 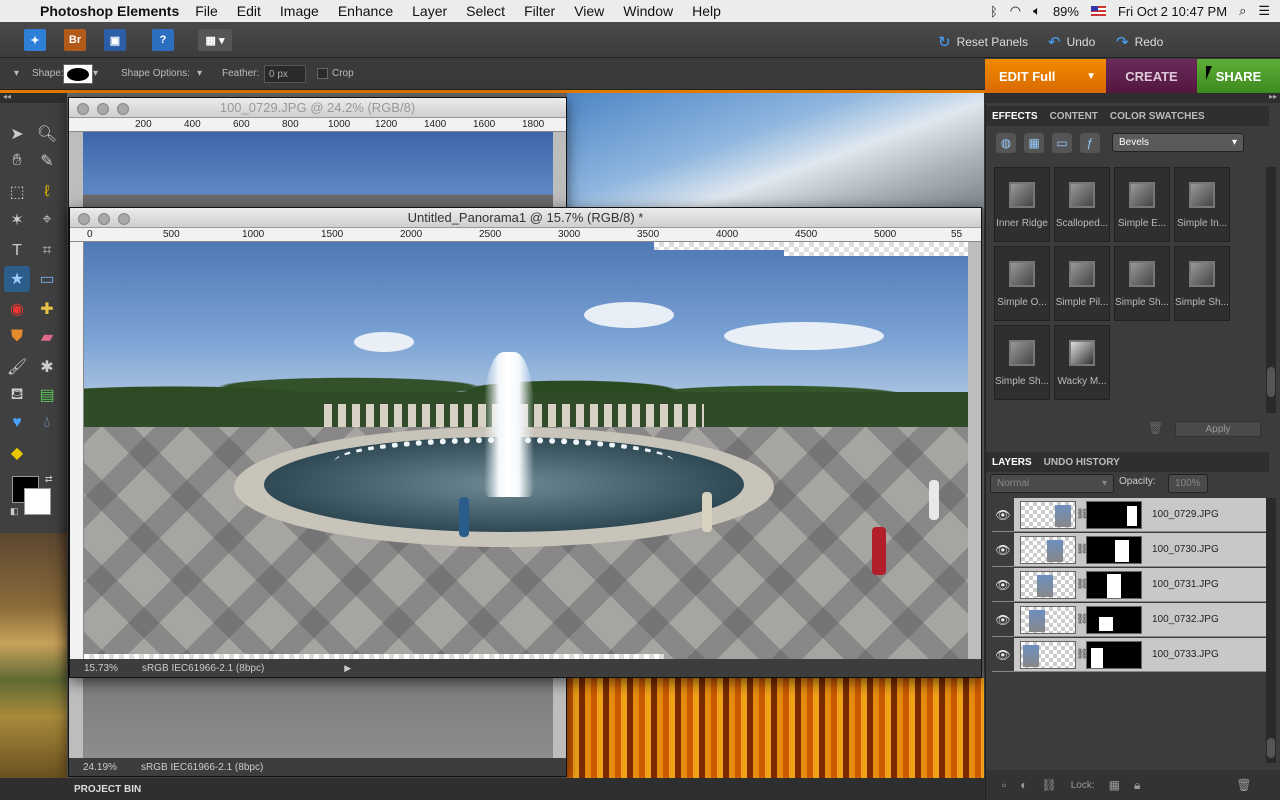 I want to click on type-tool-icon: T, so click(x=17, y=251).